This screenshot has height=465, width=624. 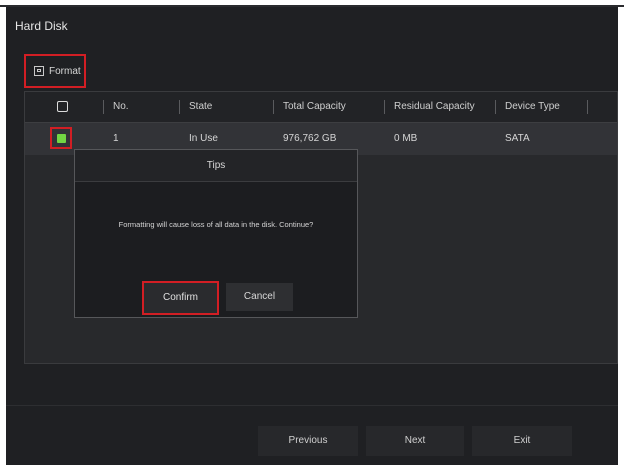 I want to click on cell-device-type: SATA, so click(x=517, y=138).